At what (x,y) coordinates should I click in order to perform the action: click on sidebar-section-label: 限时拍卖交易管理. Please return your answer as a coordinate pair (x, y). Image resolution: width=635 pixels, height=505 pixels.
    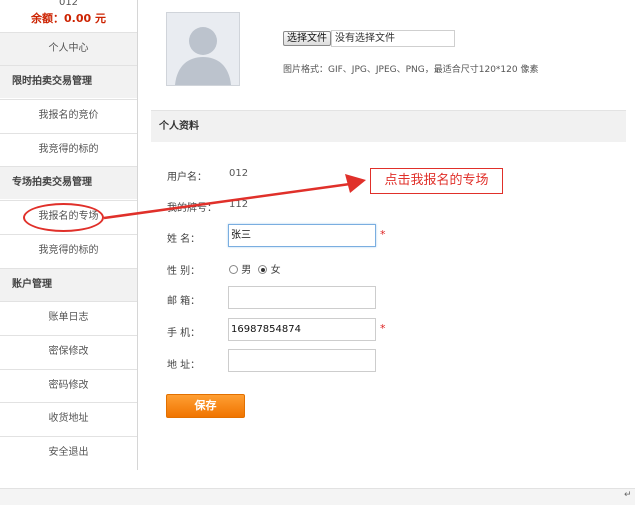
    Looking at the image, I should click on (52, 81).